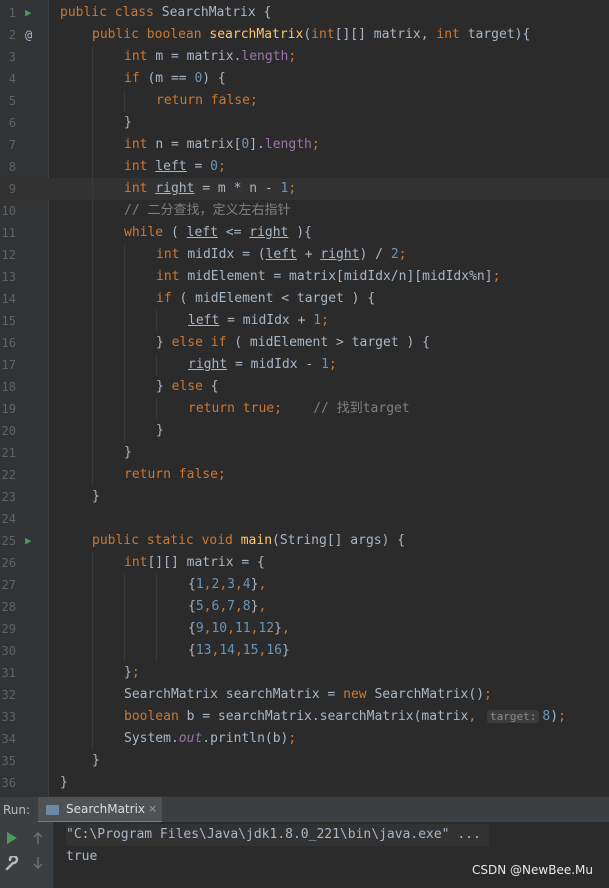 This screenshot has height=888, width=609. What do you see at coordinates (304, 145) in the screenshot?
I see `code-line: 7 int n = matrix[0].length;` at bounding box center [304, 145].